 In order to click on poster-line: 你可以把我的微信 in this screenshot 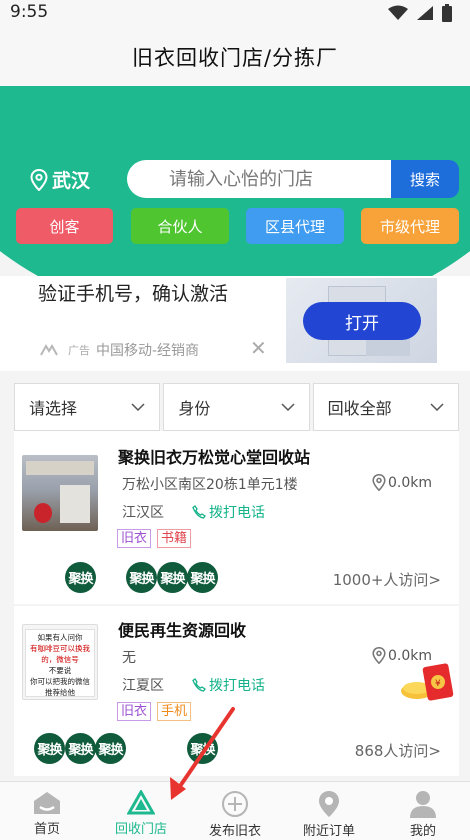, I will do `click(60, 681)`.